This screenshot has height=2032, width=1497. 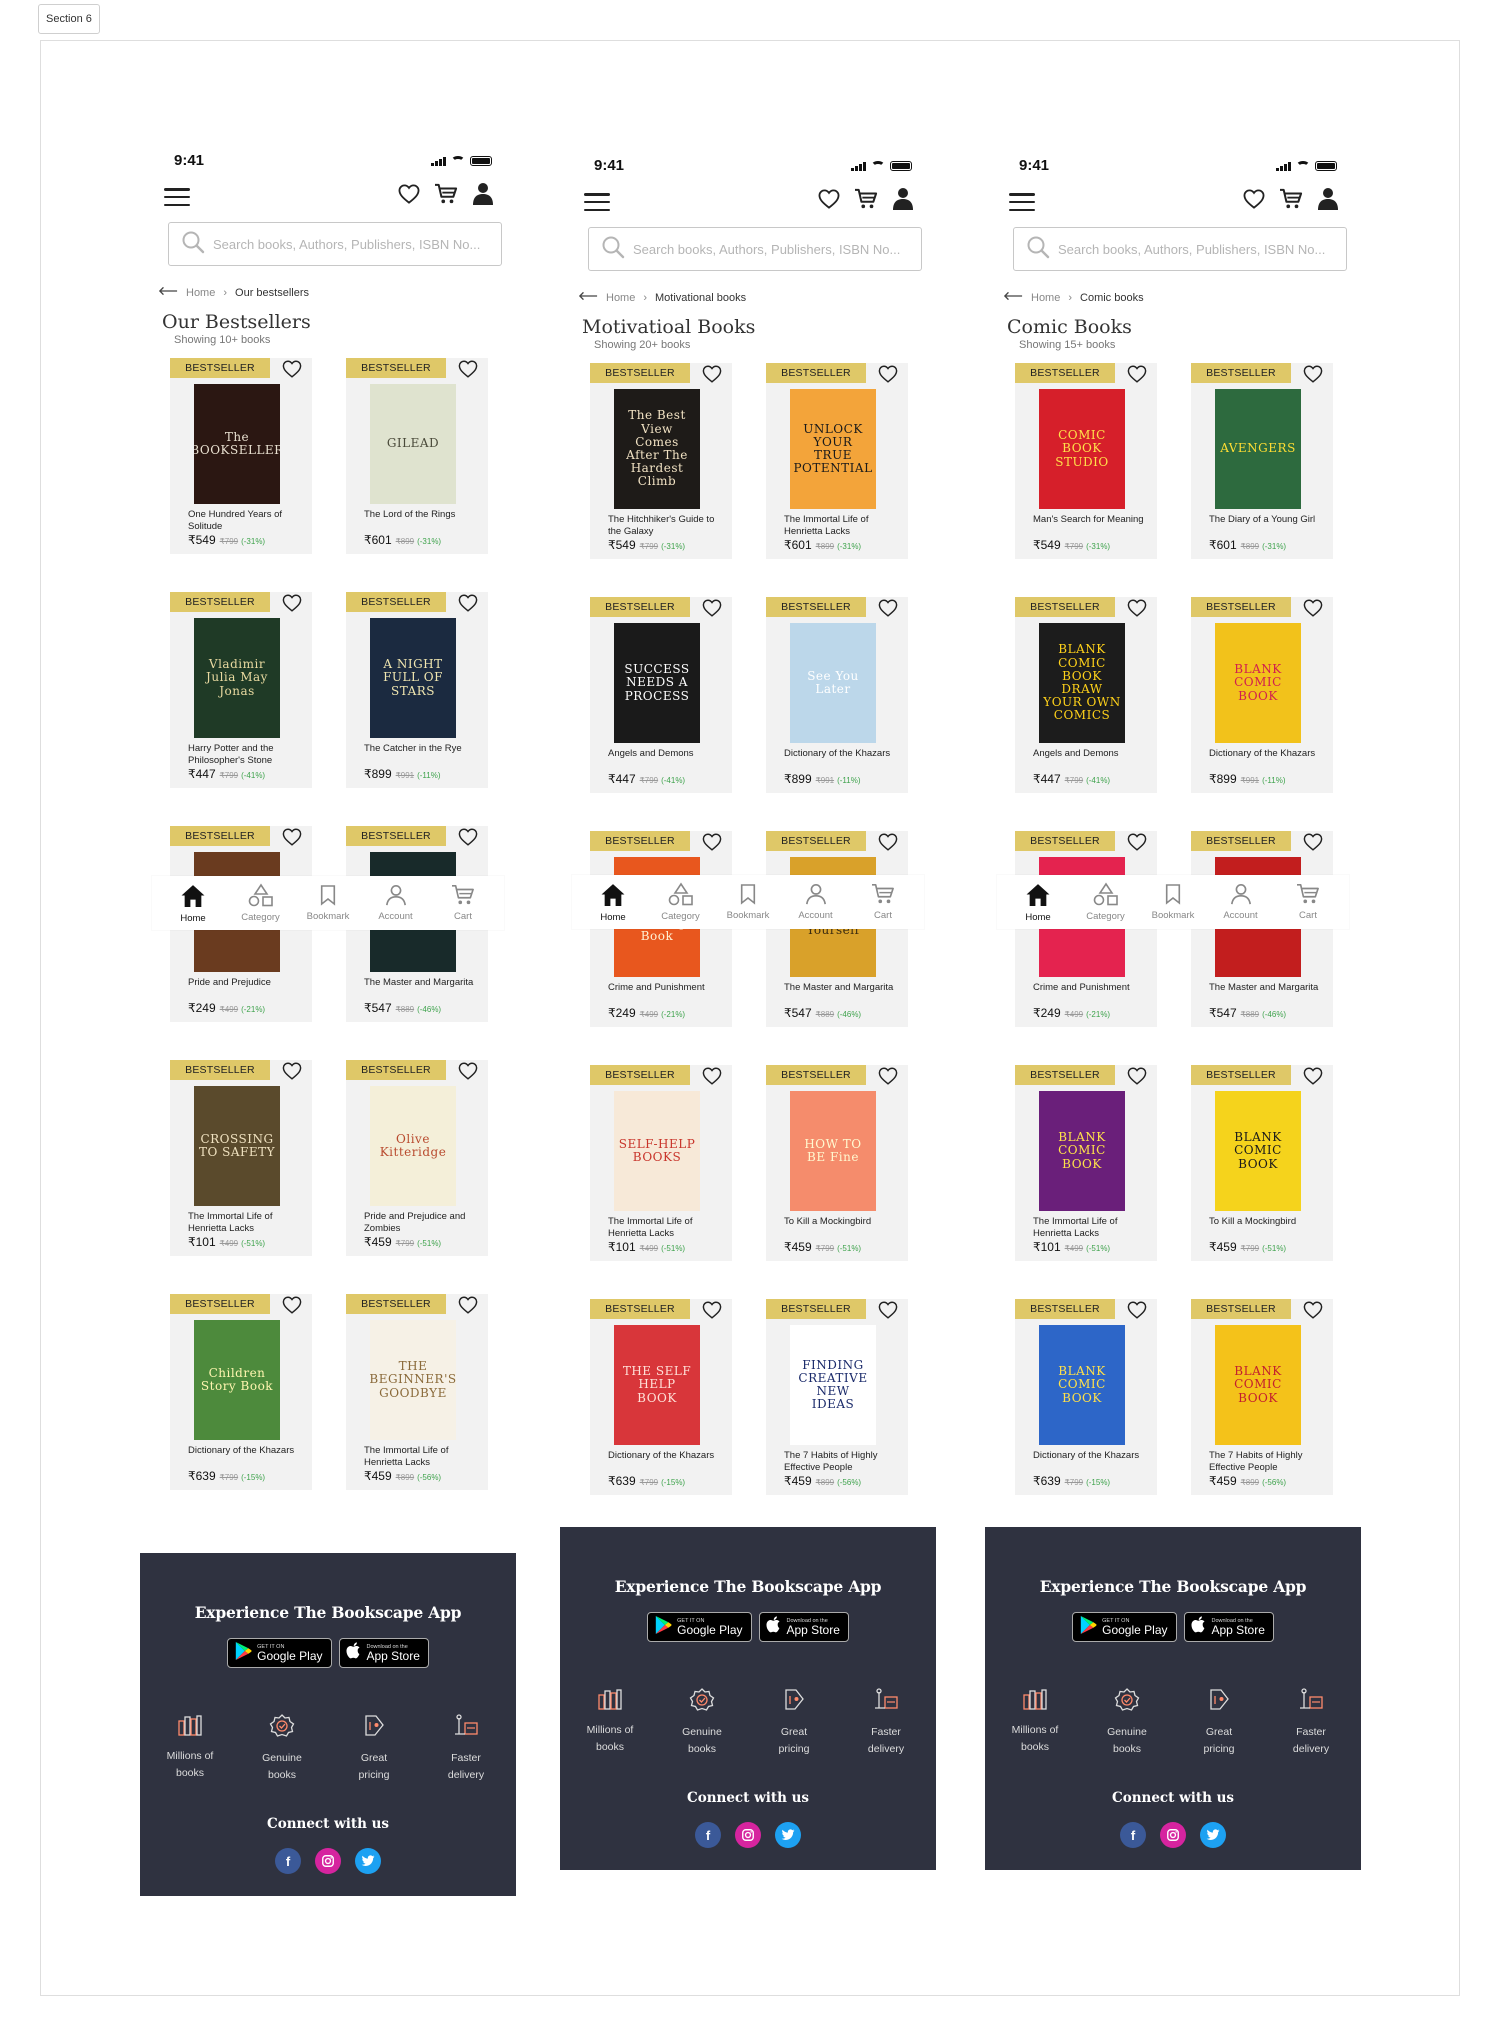 What do you see at coordinates (237, 444) in the screenshot?
I see `book-cover: The BOOKSELLER` at bounding box center [237, 444].